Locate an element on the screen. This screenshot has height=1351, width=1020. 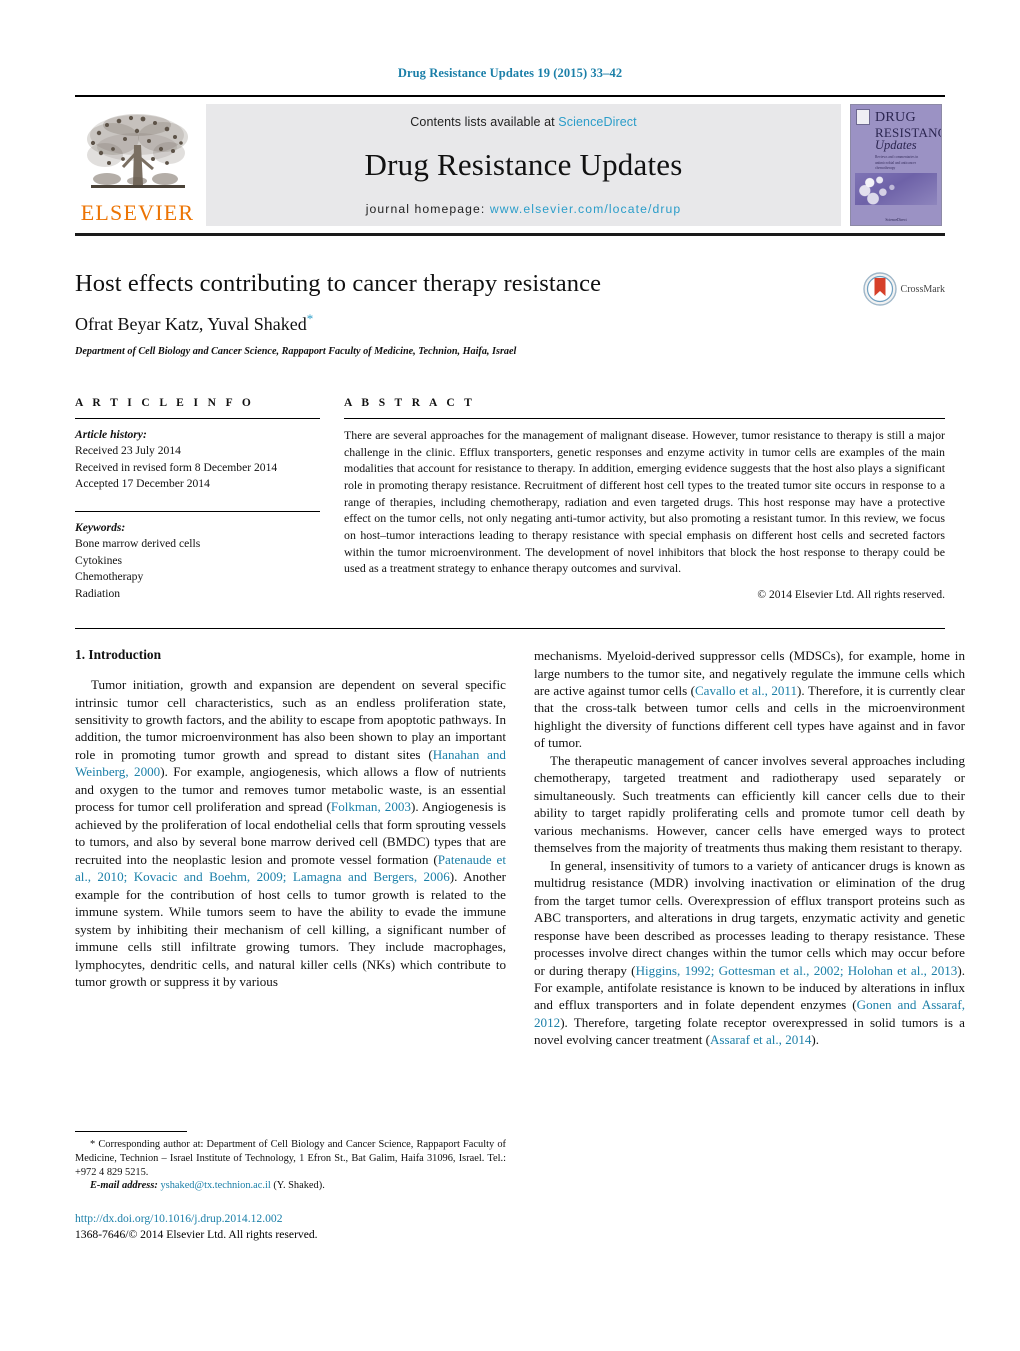
keyword-item: Radiation is located at coordinates (98, 593).